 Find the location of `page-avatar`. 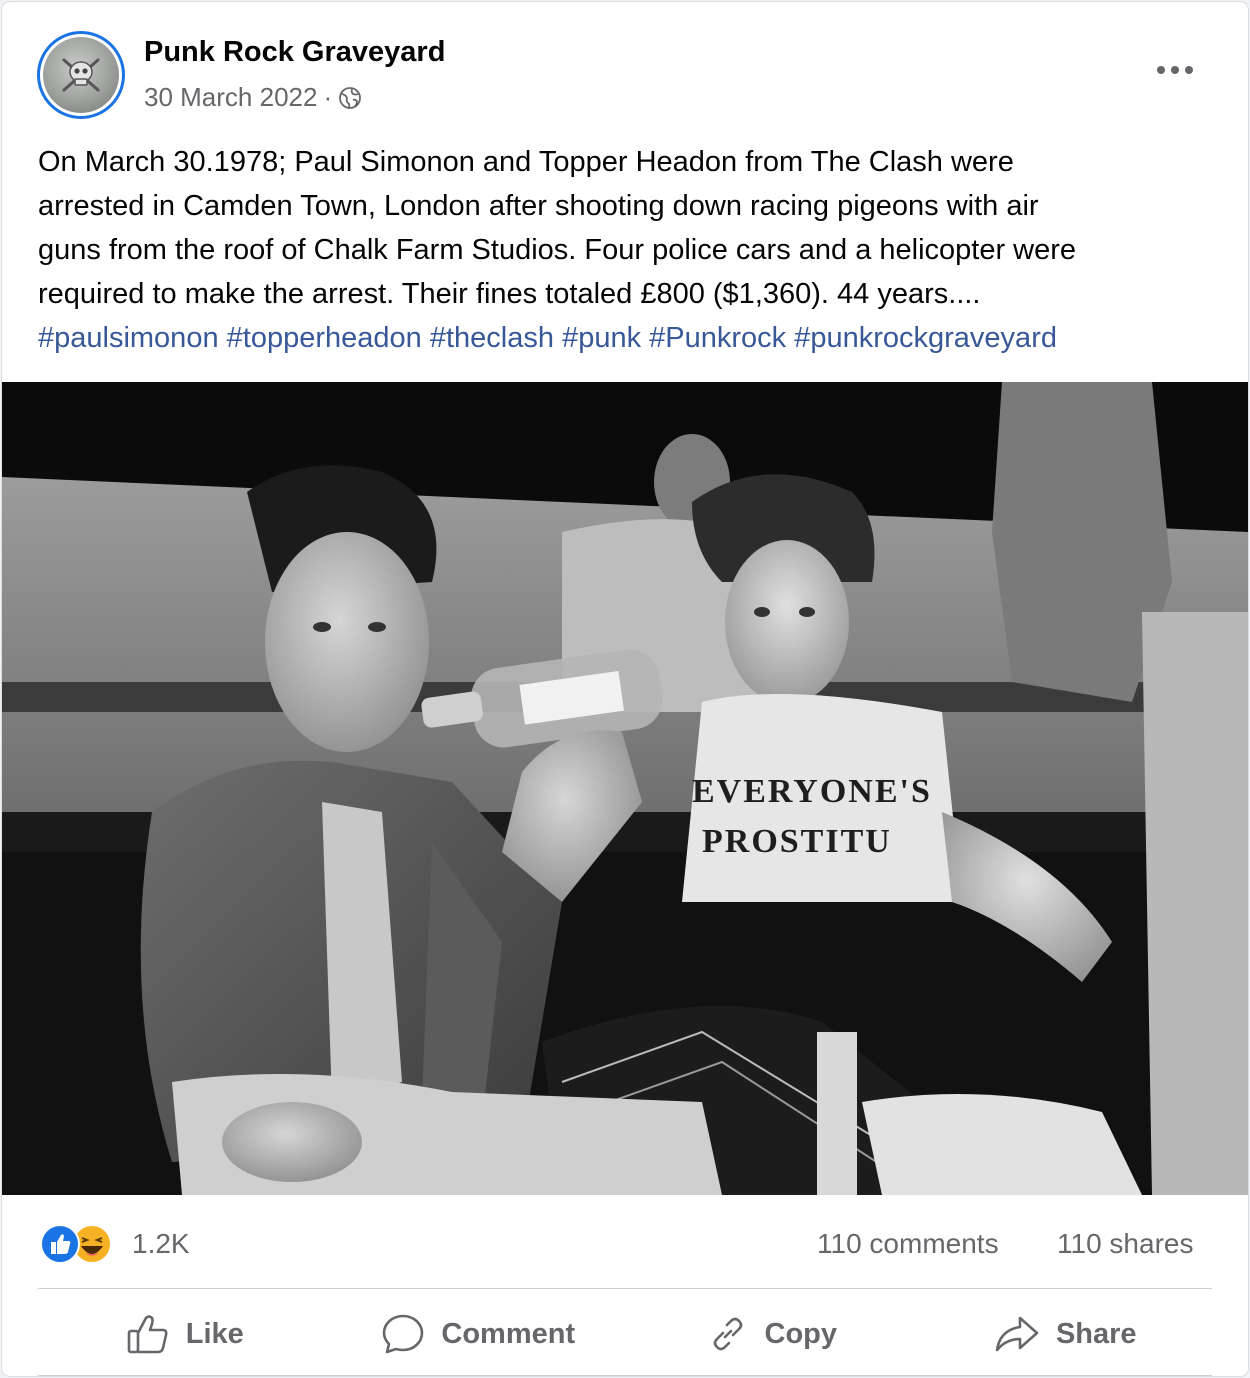

page-avatar is located at coordinates (81, 75).